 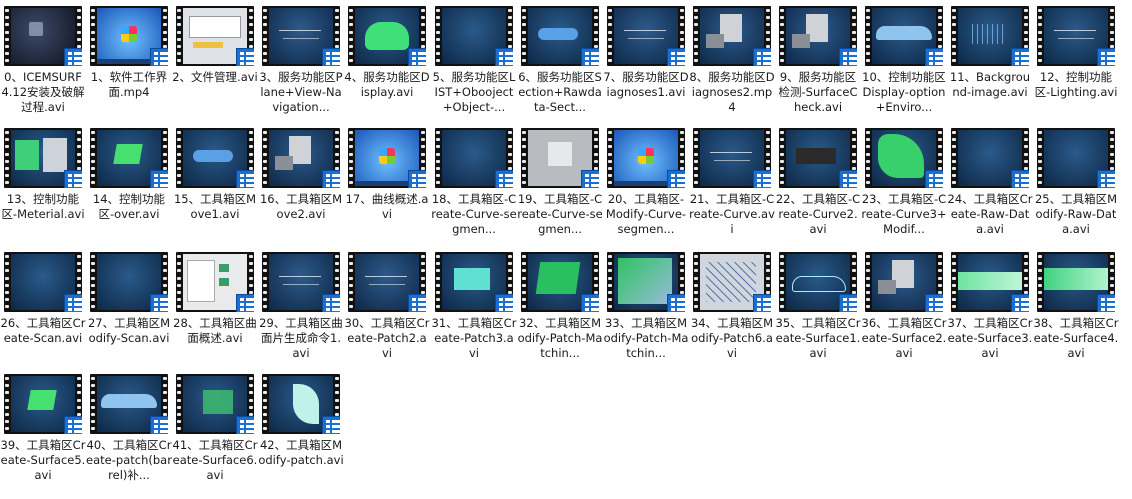 What do you see at coordinates (301, 428) in the screenshot?
I see `file-item: 42、工具箱区Modify-patch.avi` at bounding box center [301, 428].